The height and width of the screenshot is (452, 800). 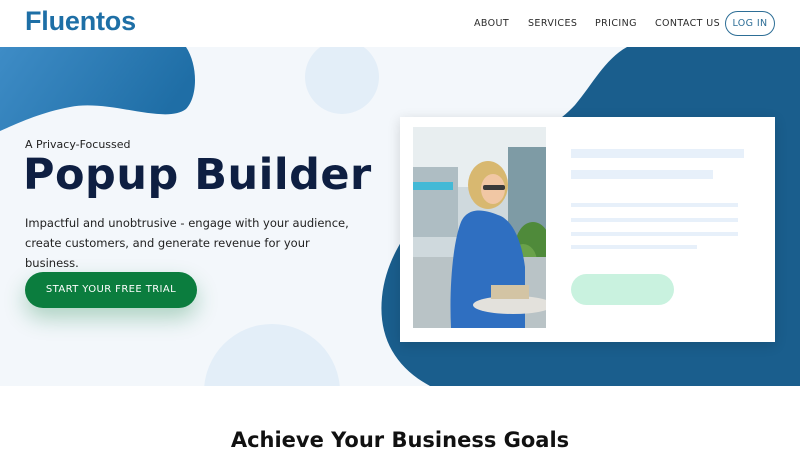 What do you see at coordinates (491, 23) in the screenshot?
I see `nav-about: ABOUT` at bounding box center [491, 23].